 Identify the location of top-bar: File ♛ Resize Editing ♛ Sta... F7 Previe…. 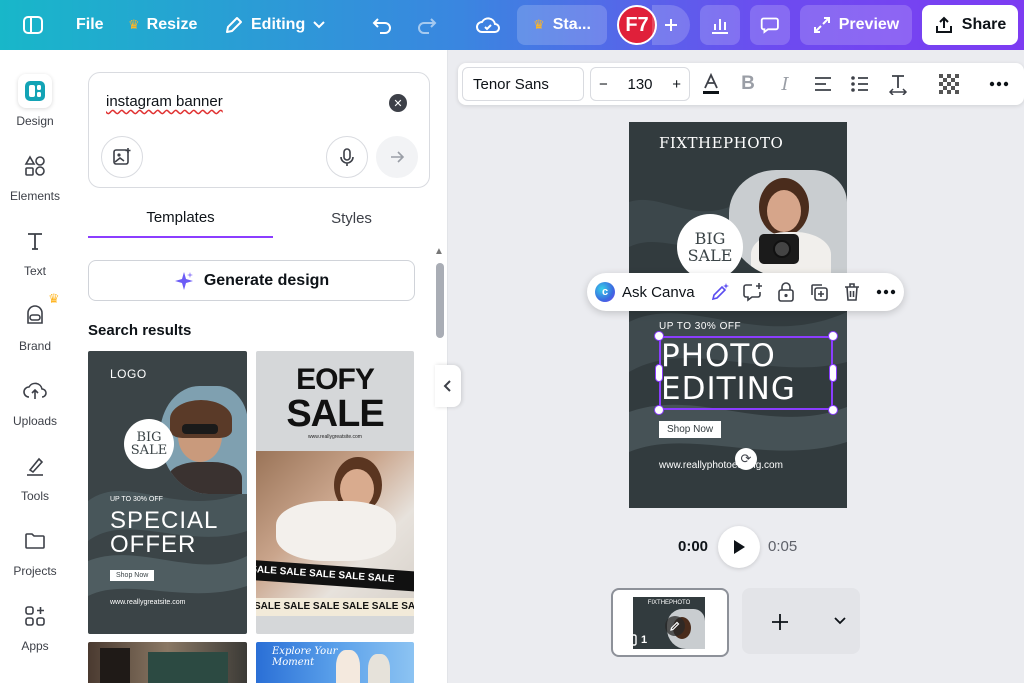
(512, 25).